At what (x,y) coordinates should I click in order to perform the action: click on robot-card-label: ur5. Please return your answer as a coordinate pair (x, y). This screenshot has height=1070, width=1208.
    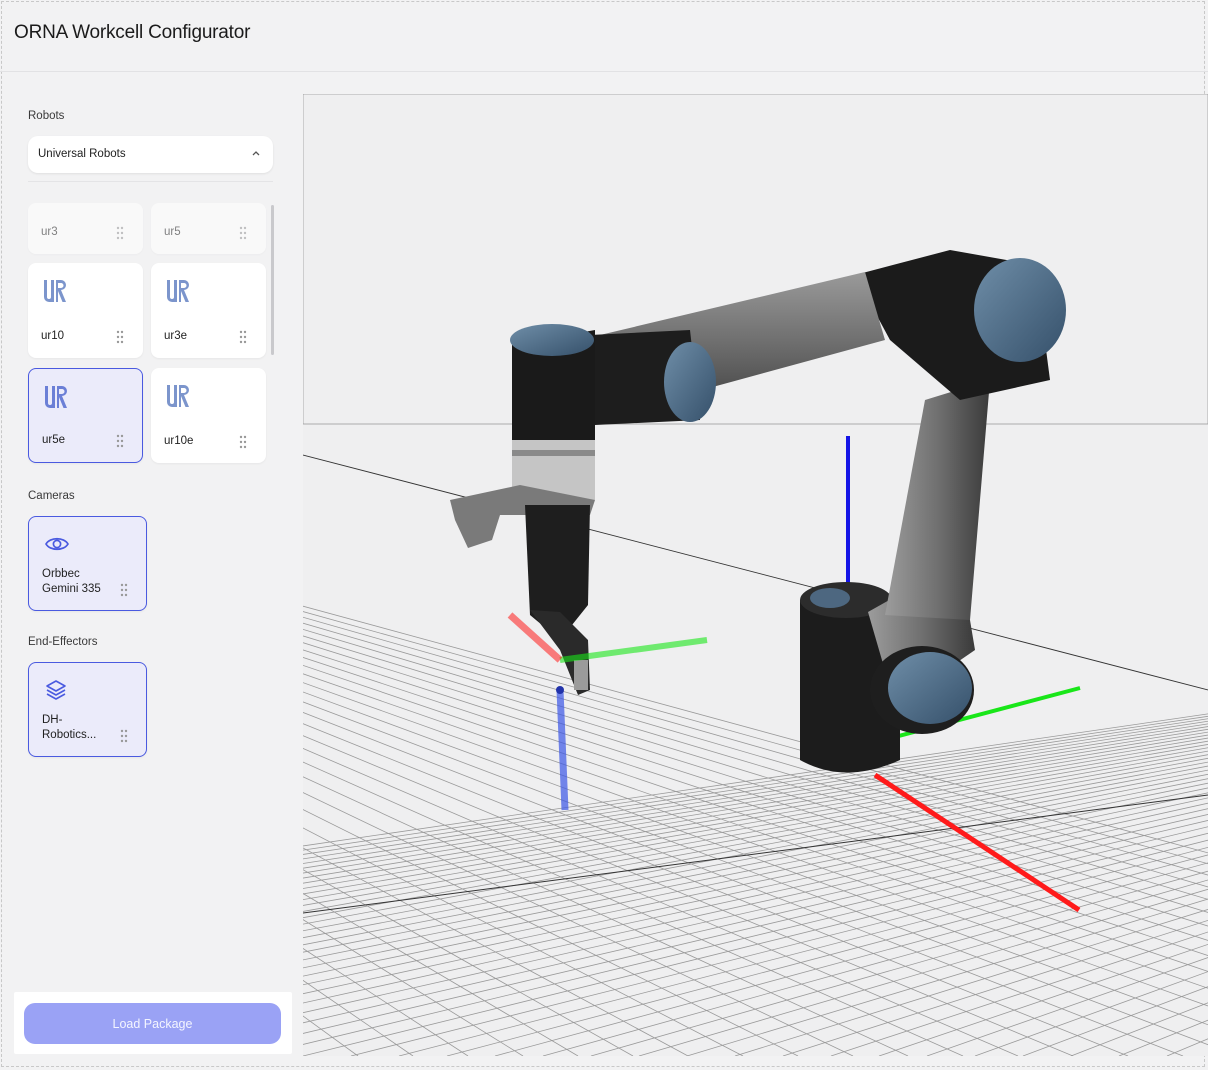
    Looking at the image, I should click on (172, 232).